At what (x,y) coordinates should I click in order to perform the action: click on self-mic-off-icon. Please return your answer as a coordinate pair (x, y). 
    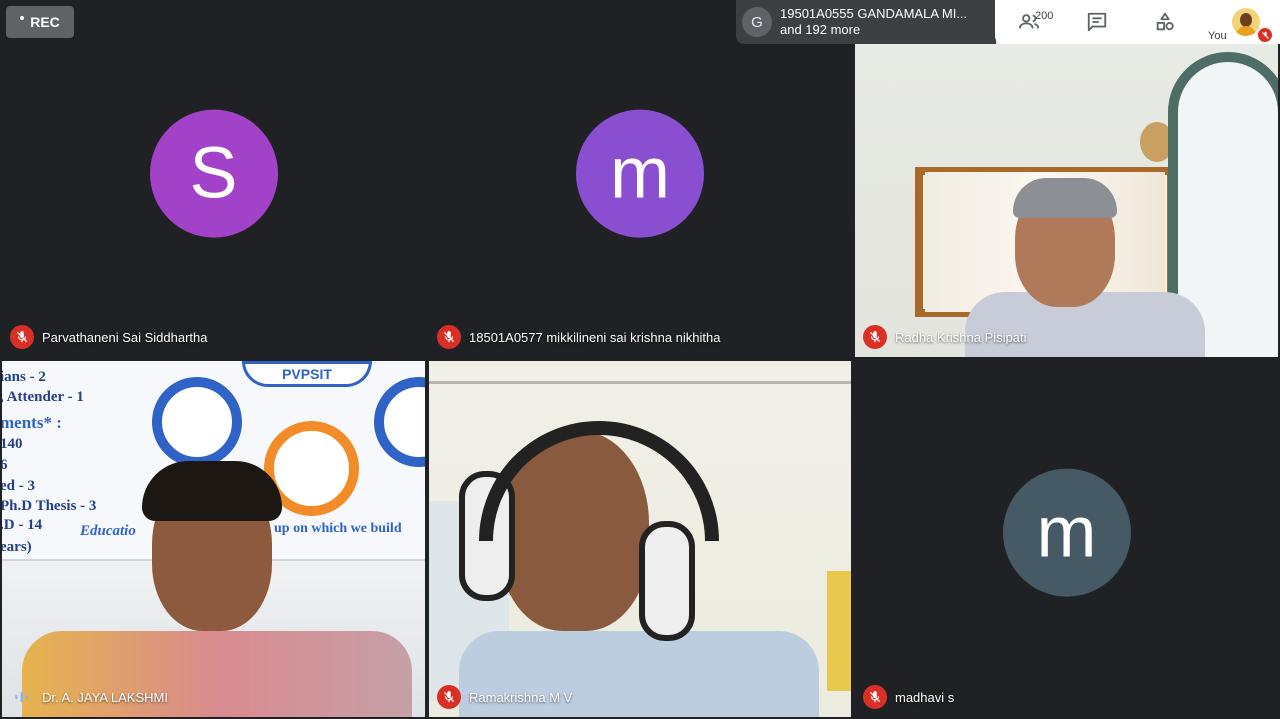
    Looking at the image, I should click on (1265, 35).